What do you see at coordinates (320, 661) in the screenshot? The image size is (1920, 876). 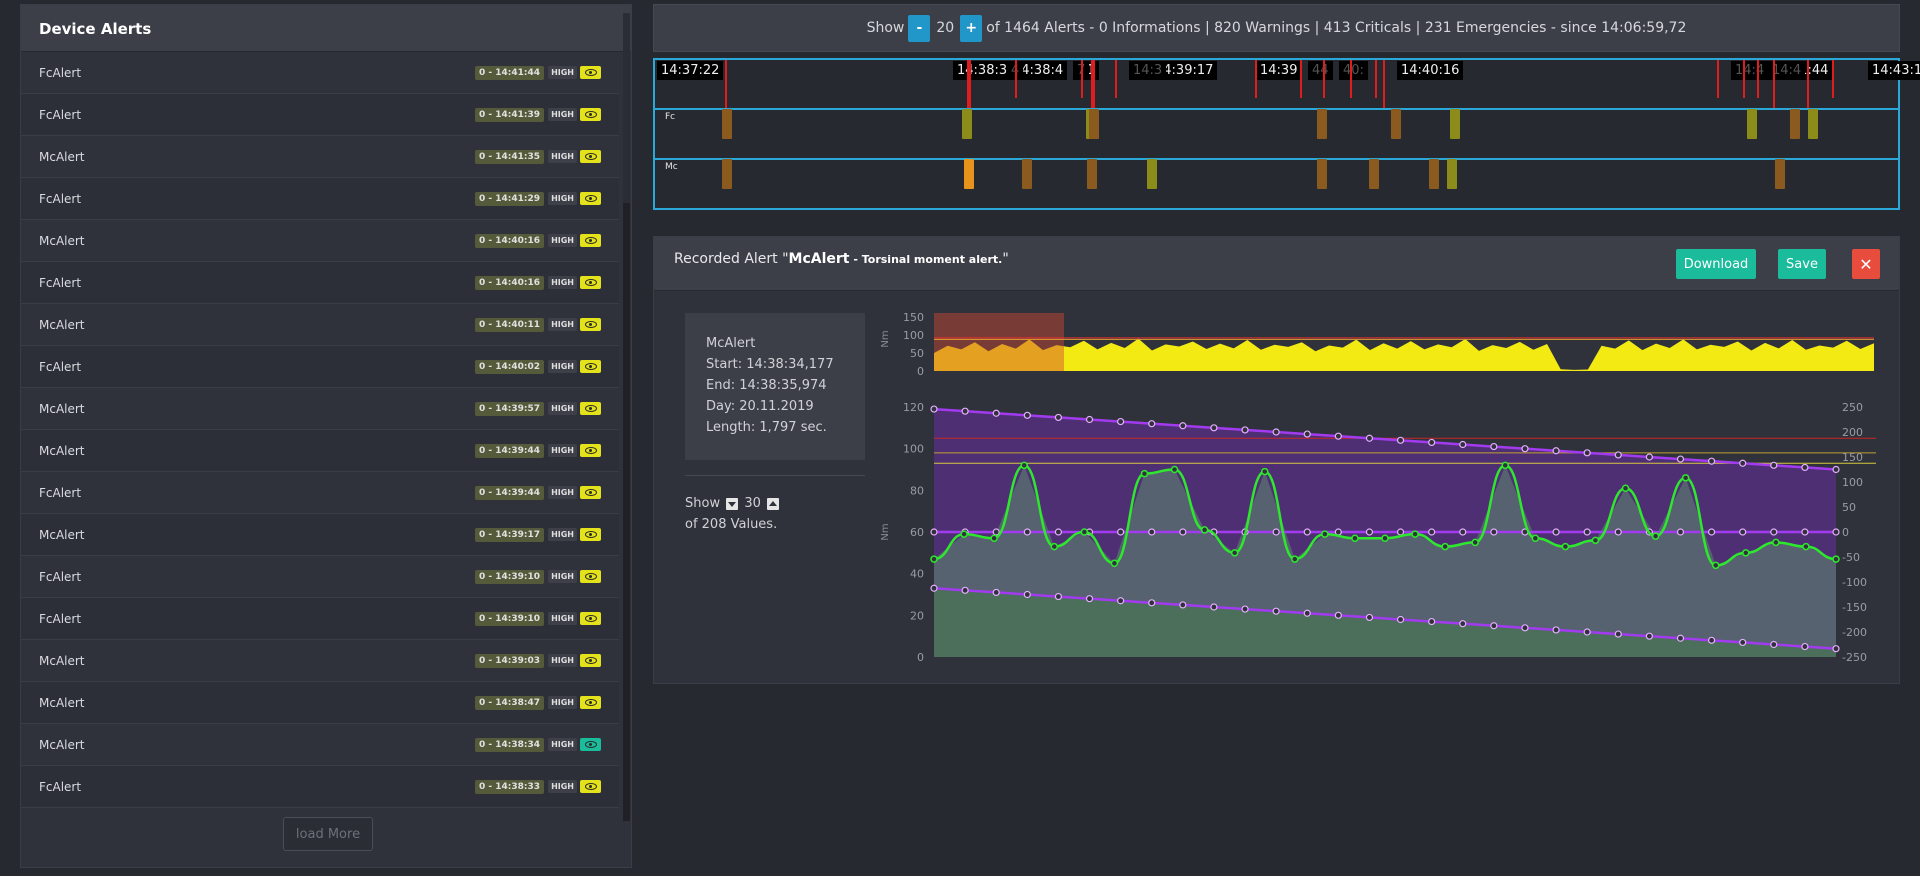 I see `alert-list-item: McAlert 0 - 14:39:03 HIGH` at bounding box center [320, 661].